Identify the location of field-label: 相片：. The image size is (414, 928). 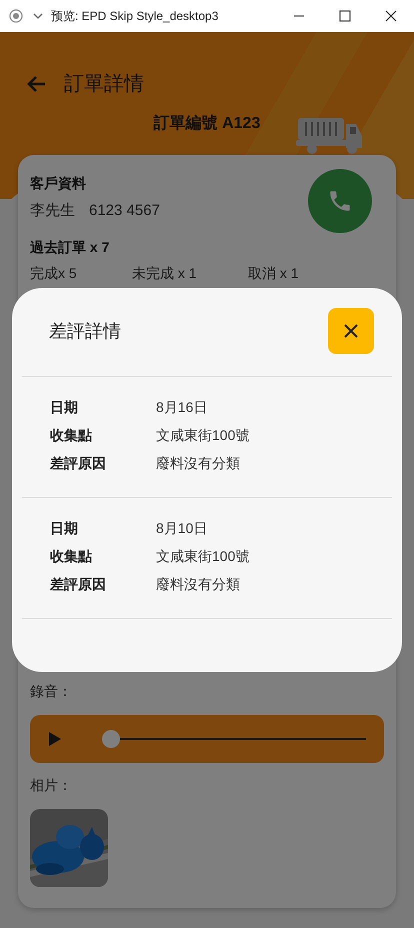
(51, 786).